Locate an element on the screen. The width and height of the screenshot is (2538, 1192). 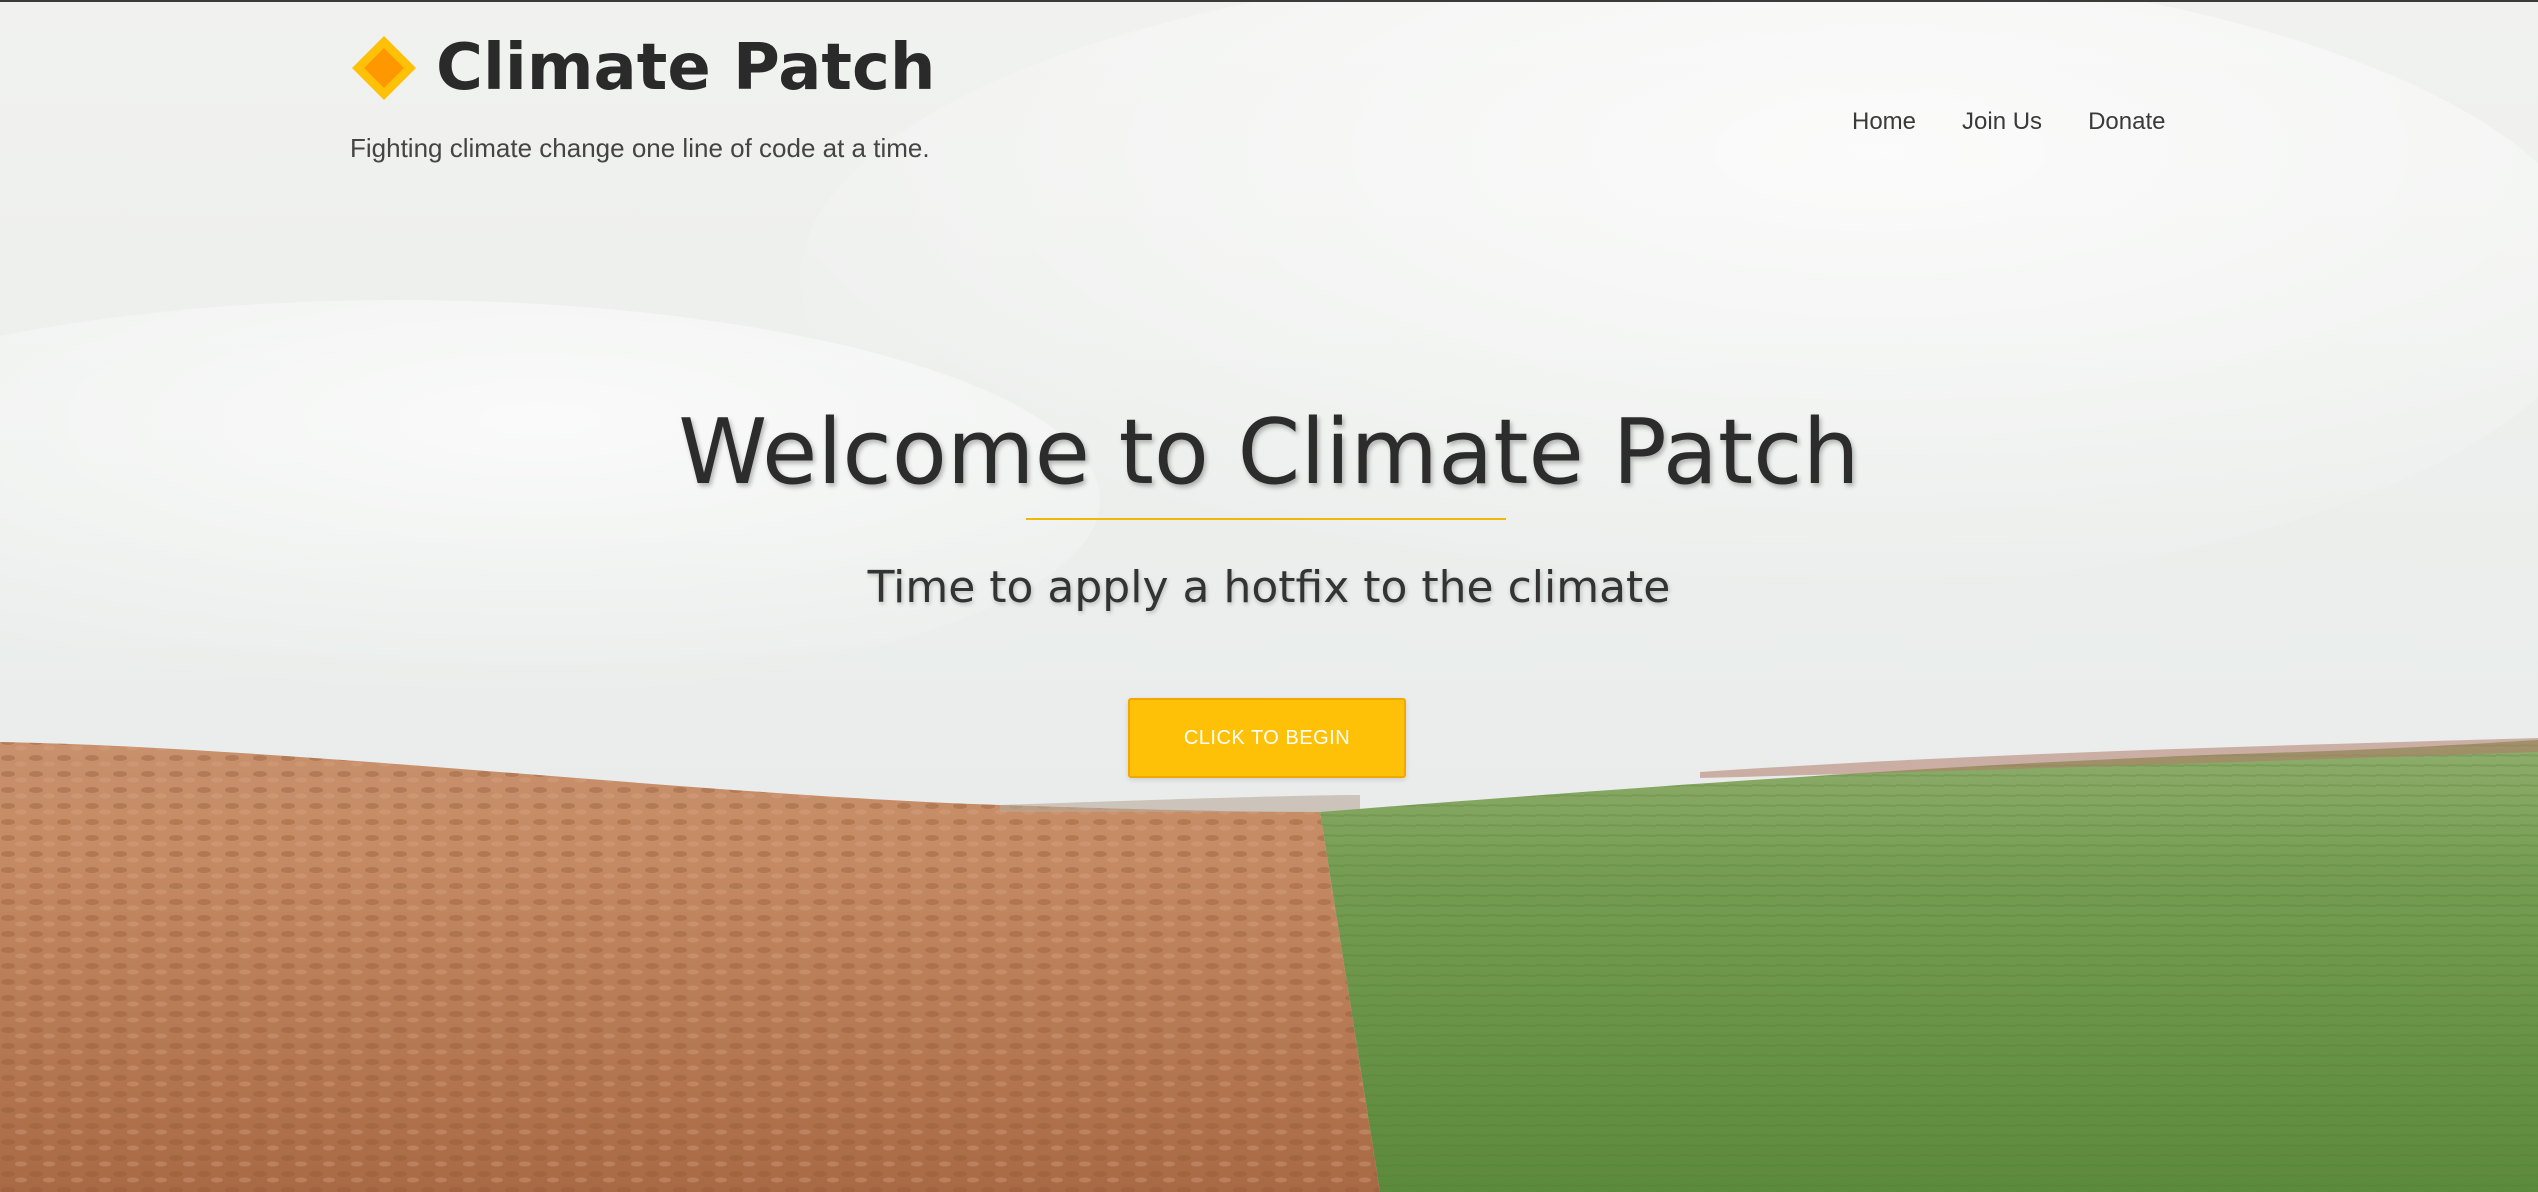
hero-divider is located at coordinates (1266, 519).